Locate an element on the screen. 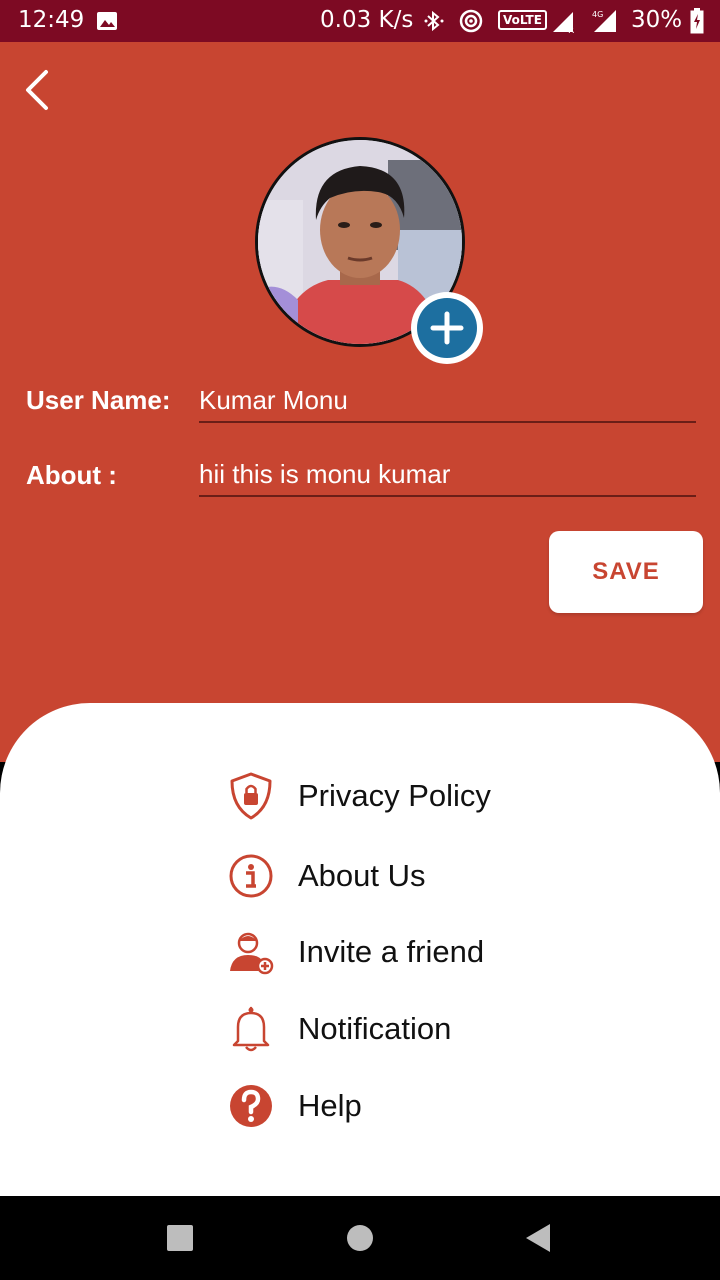 This screenshot has width=720, height=1280. volte-badge: VoLTE is located at coordinates (522, 20).